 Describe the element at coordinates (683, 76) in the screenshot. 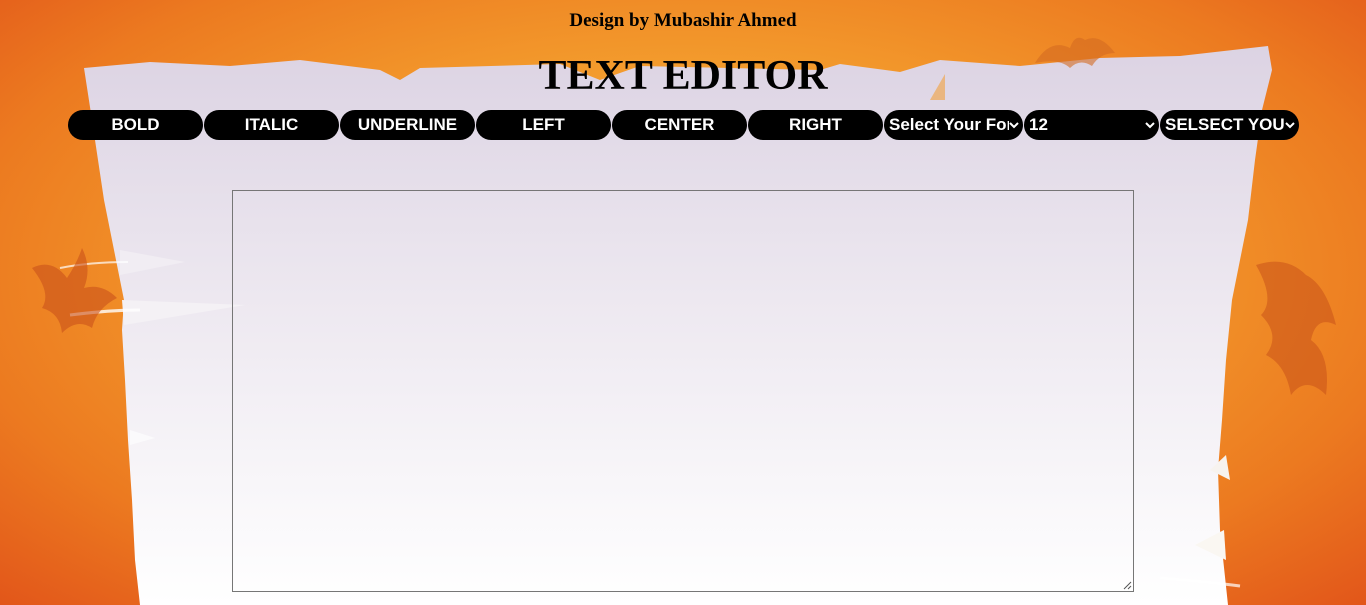

I see `page-title: TEXT EDITOR` at that location.